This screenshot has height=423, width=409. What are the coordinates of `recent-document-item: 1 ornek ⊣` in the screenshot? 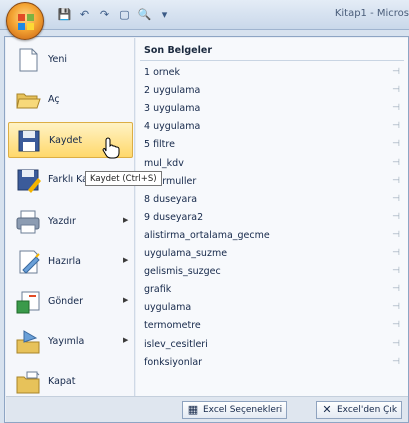 It's located at (275, 73).